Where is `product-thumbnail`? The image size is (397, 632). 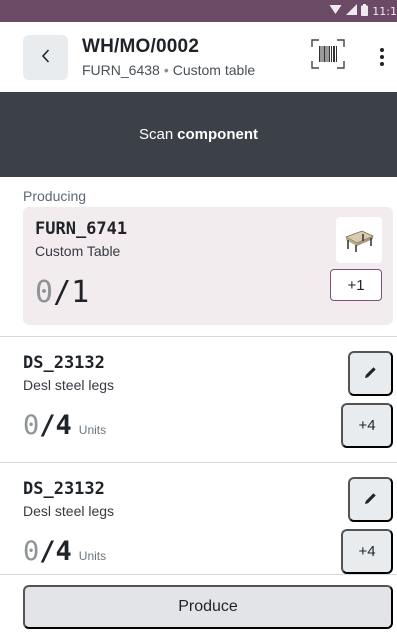
product-thumbnail is located at coordinates (359, 240).